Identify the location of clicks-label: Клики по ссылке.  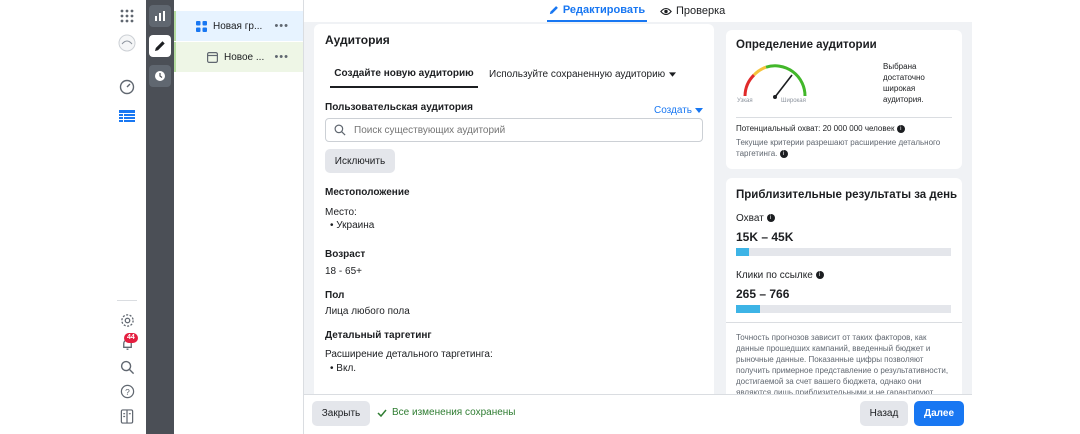
(774, 275).